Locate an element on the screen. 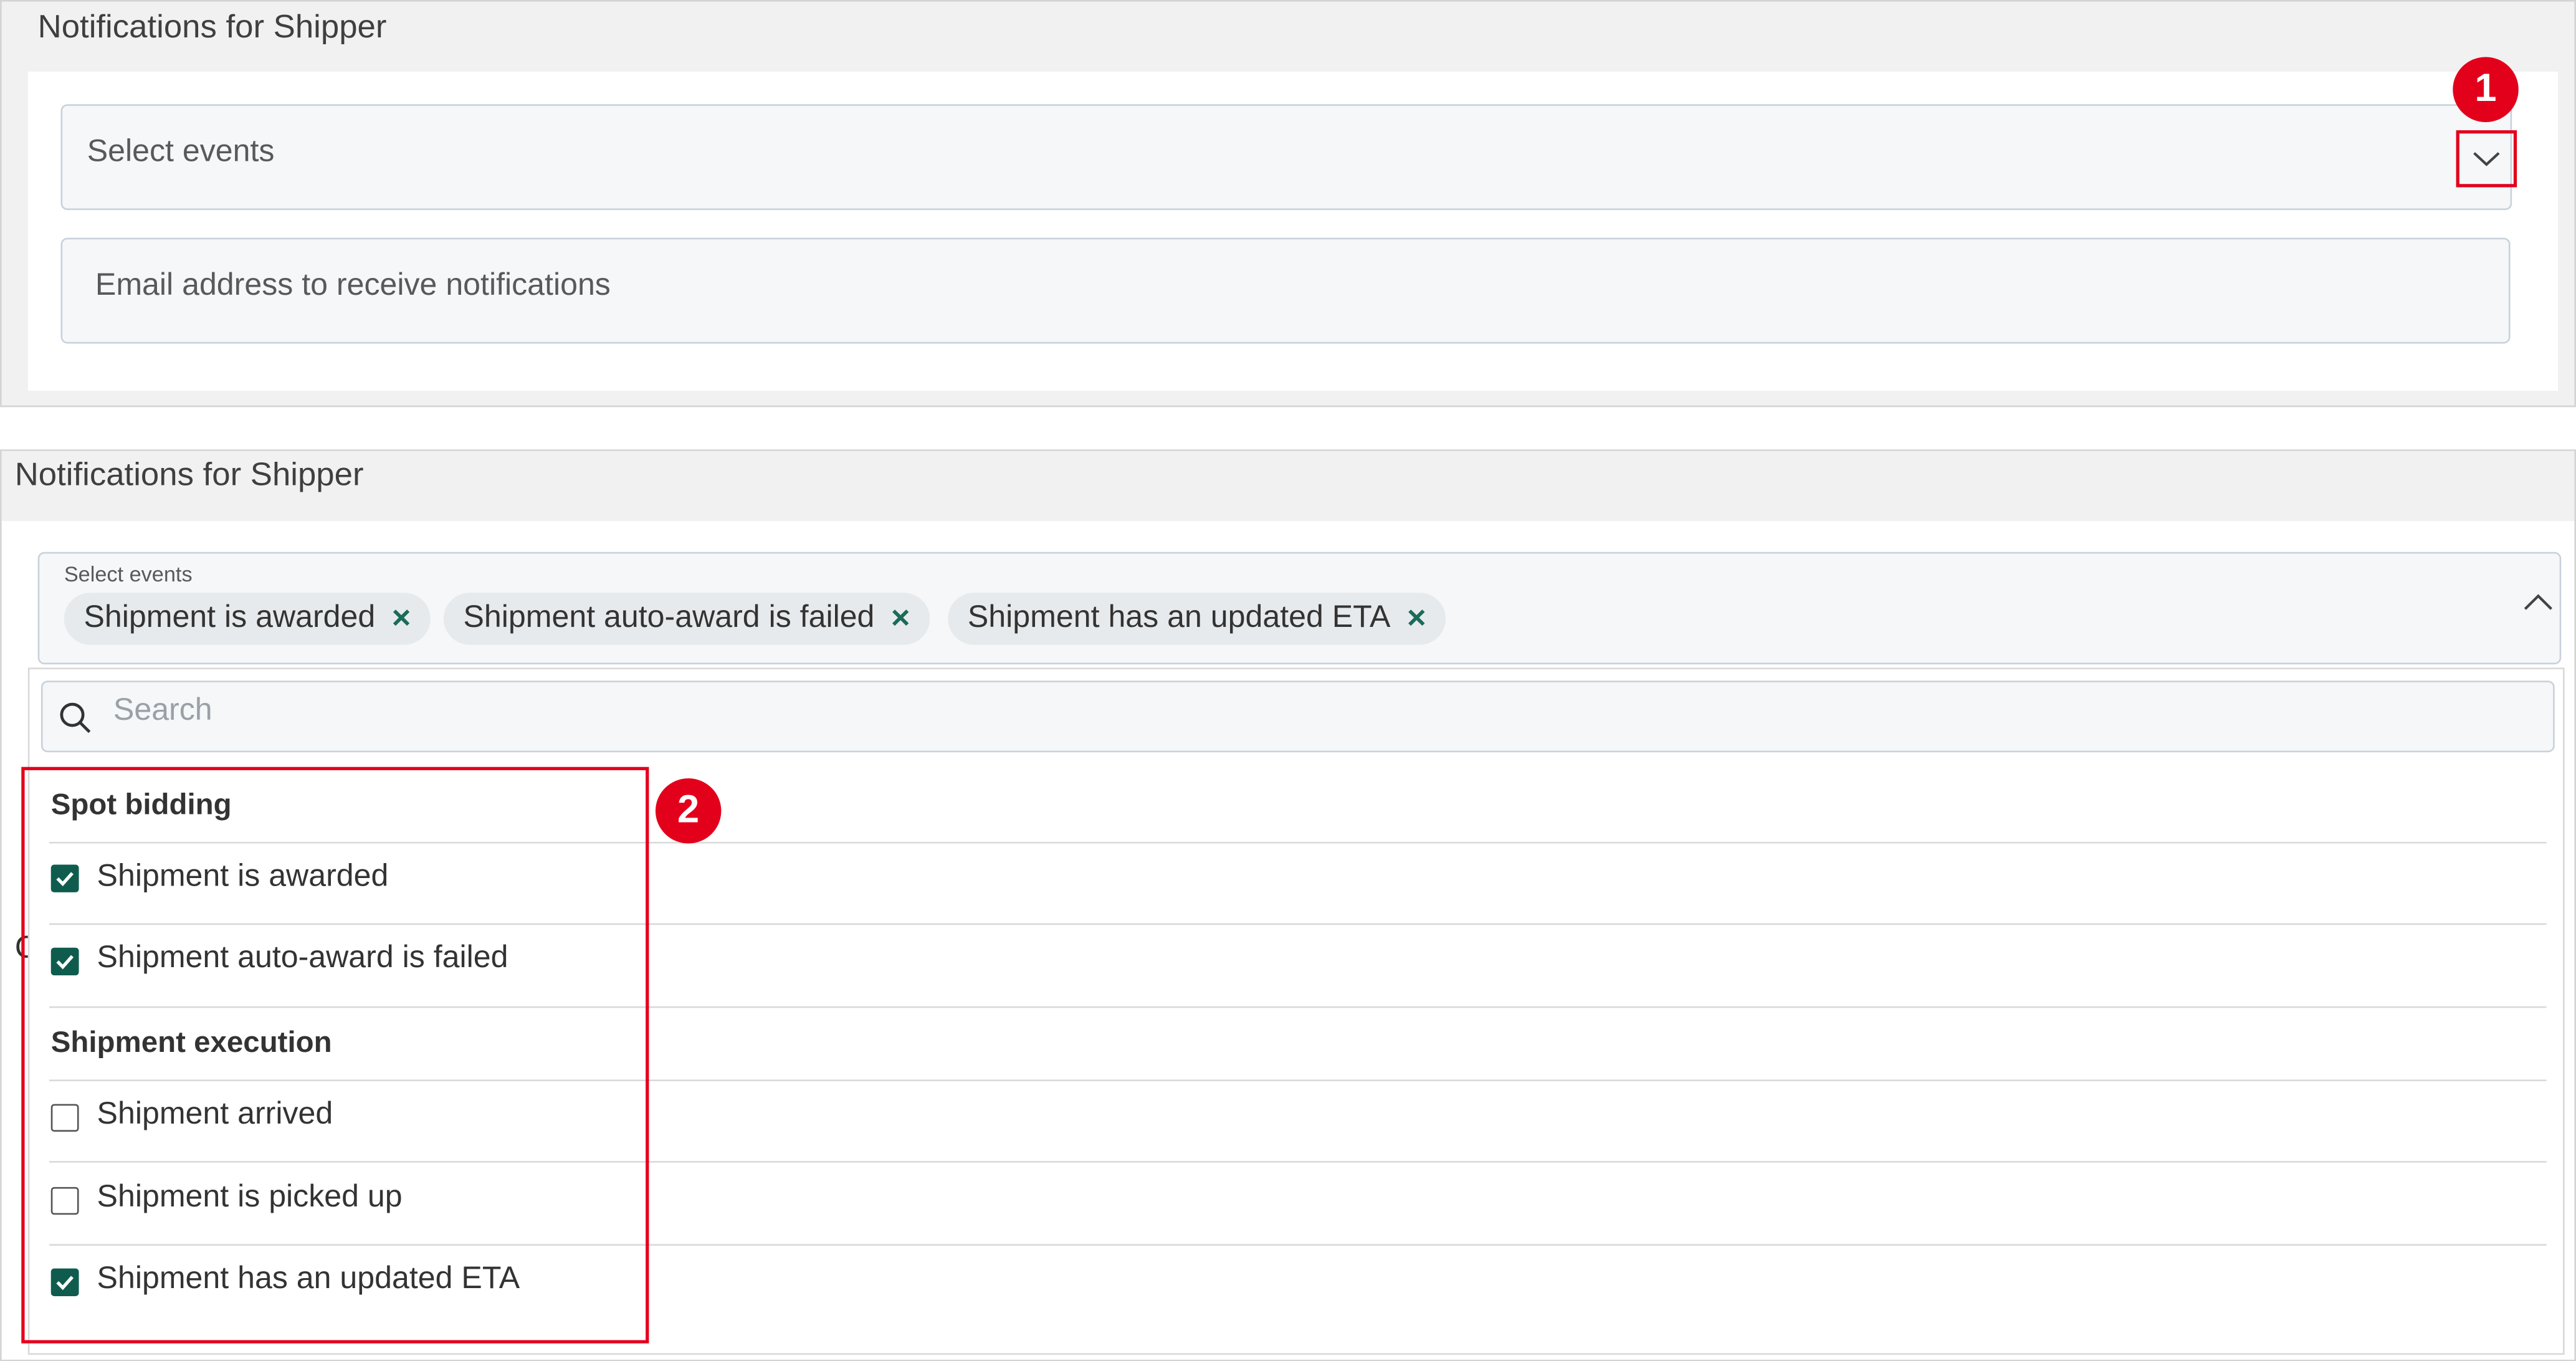 The image size is (2576, 1361). selected-chip: Shipment has an updated ETA × is located at coordinates (1197, 619).